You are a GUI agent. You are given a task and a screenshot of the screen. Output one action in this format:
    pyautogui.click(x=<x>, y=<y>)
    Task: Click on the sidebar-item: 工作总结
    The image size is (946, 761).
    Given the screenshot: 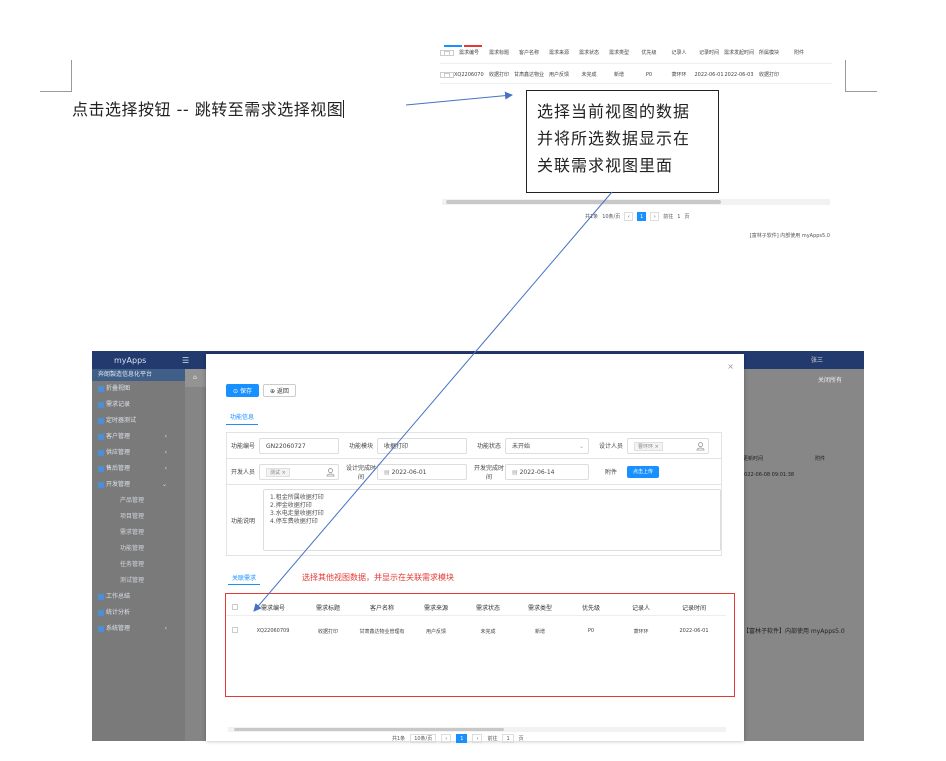 What is the action you would take?
    pyautogui.click(x=138, y=597)
    